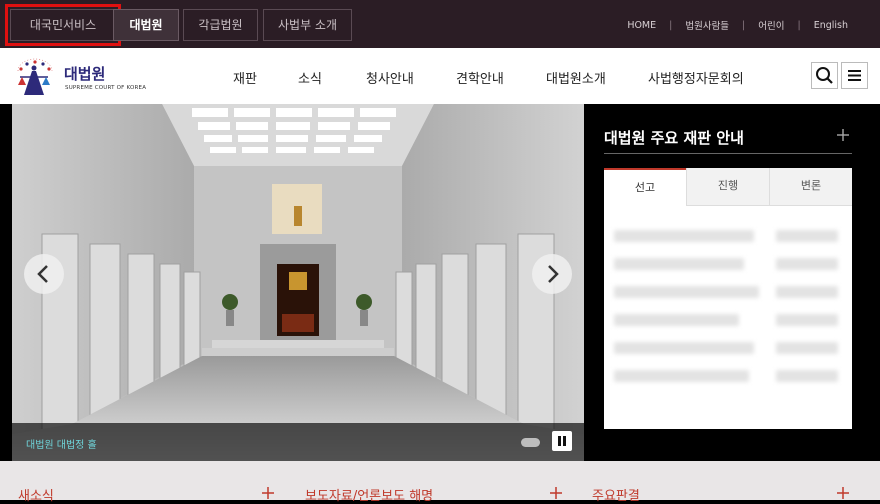 This screenshot has height=504, width=880. What do you see at coordinates (245, 77) in the screenshot?
I see `nav-trial: 재판` at bounding box center [245, 77].